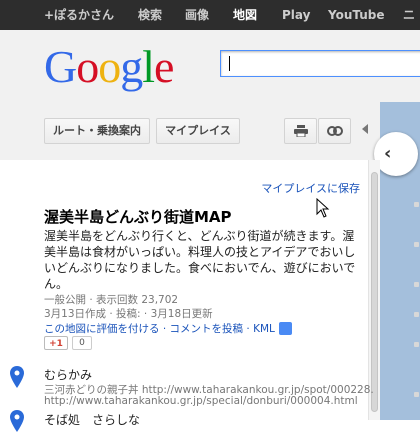 Image resolution: width=420 pixels, height=432 pixels. I want to click on nav-play: Play, so click(296, 15).